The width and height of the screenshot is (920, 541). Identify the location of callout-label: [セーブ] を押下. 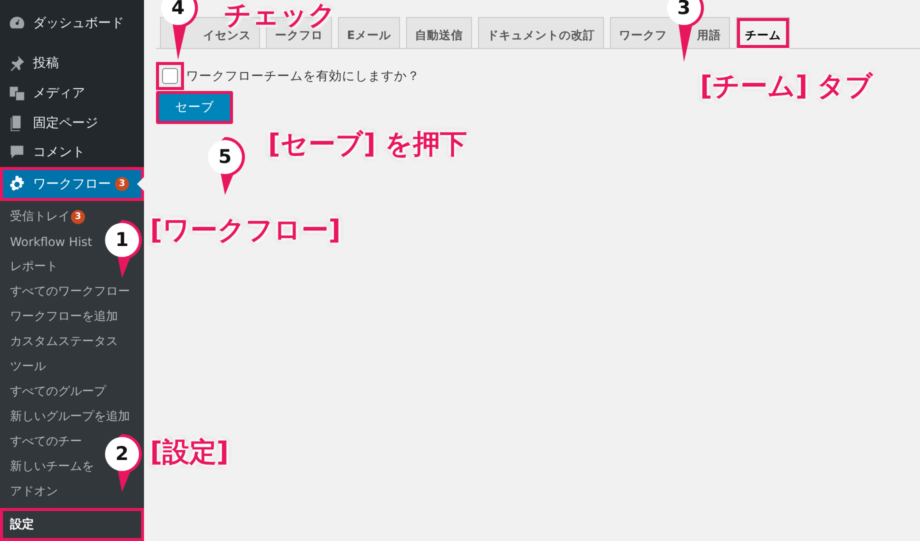
(368, 145).